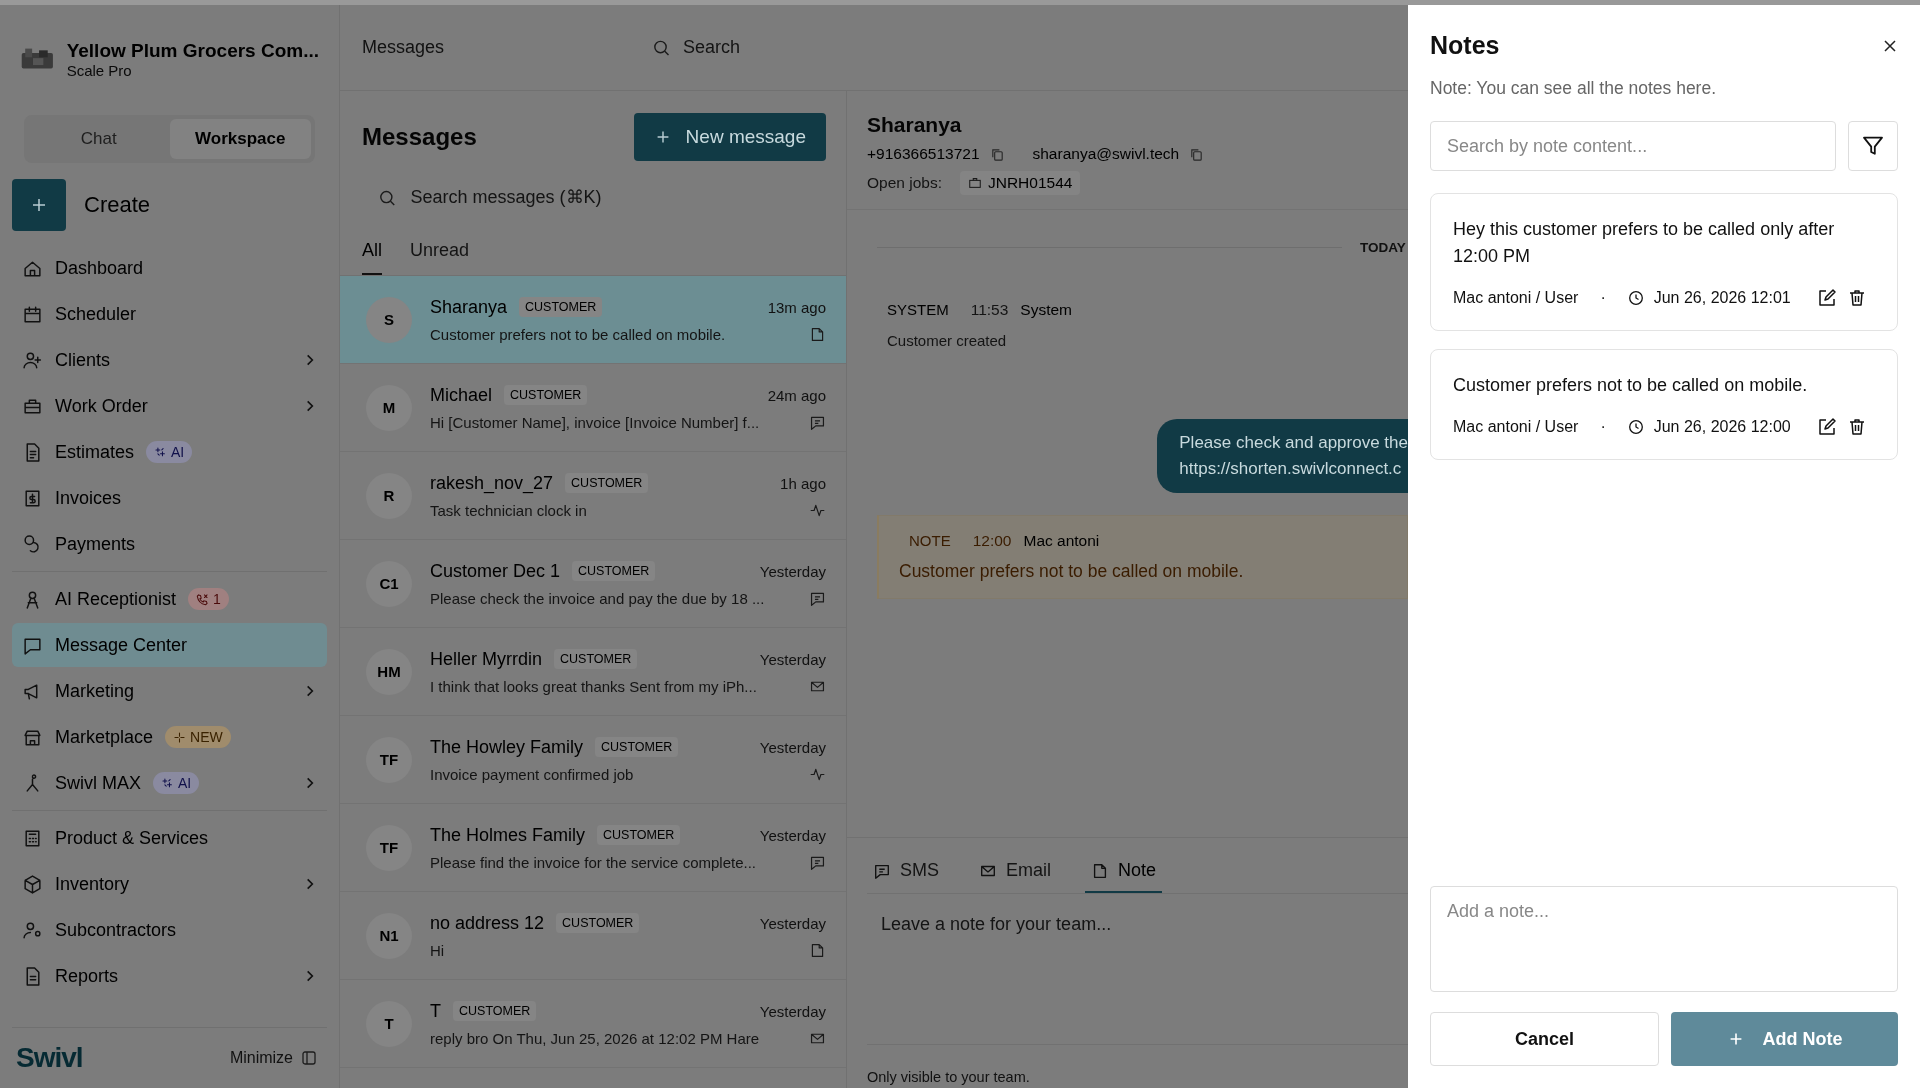 The height and width of the screenshot is (1088, 1920). I want to click on sparkle-icon, so click(167, 783).